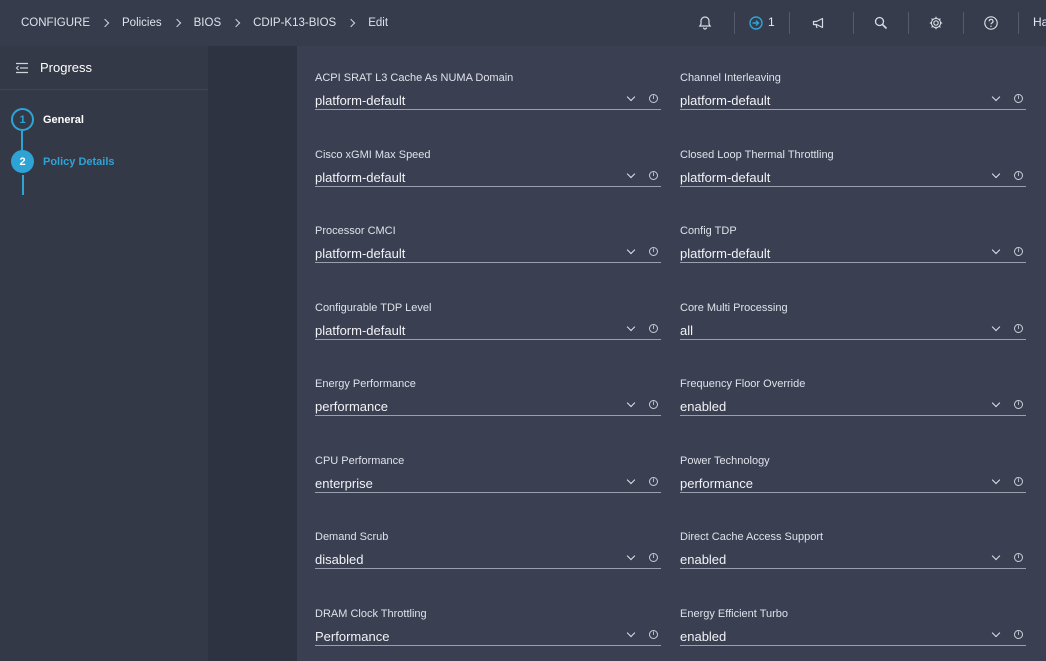  I want to click on processor-cmci-select: platform-default i, so click(488, 254).